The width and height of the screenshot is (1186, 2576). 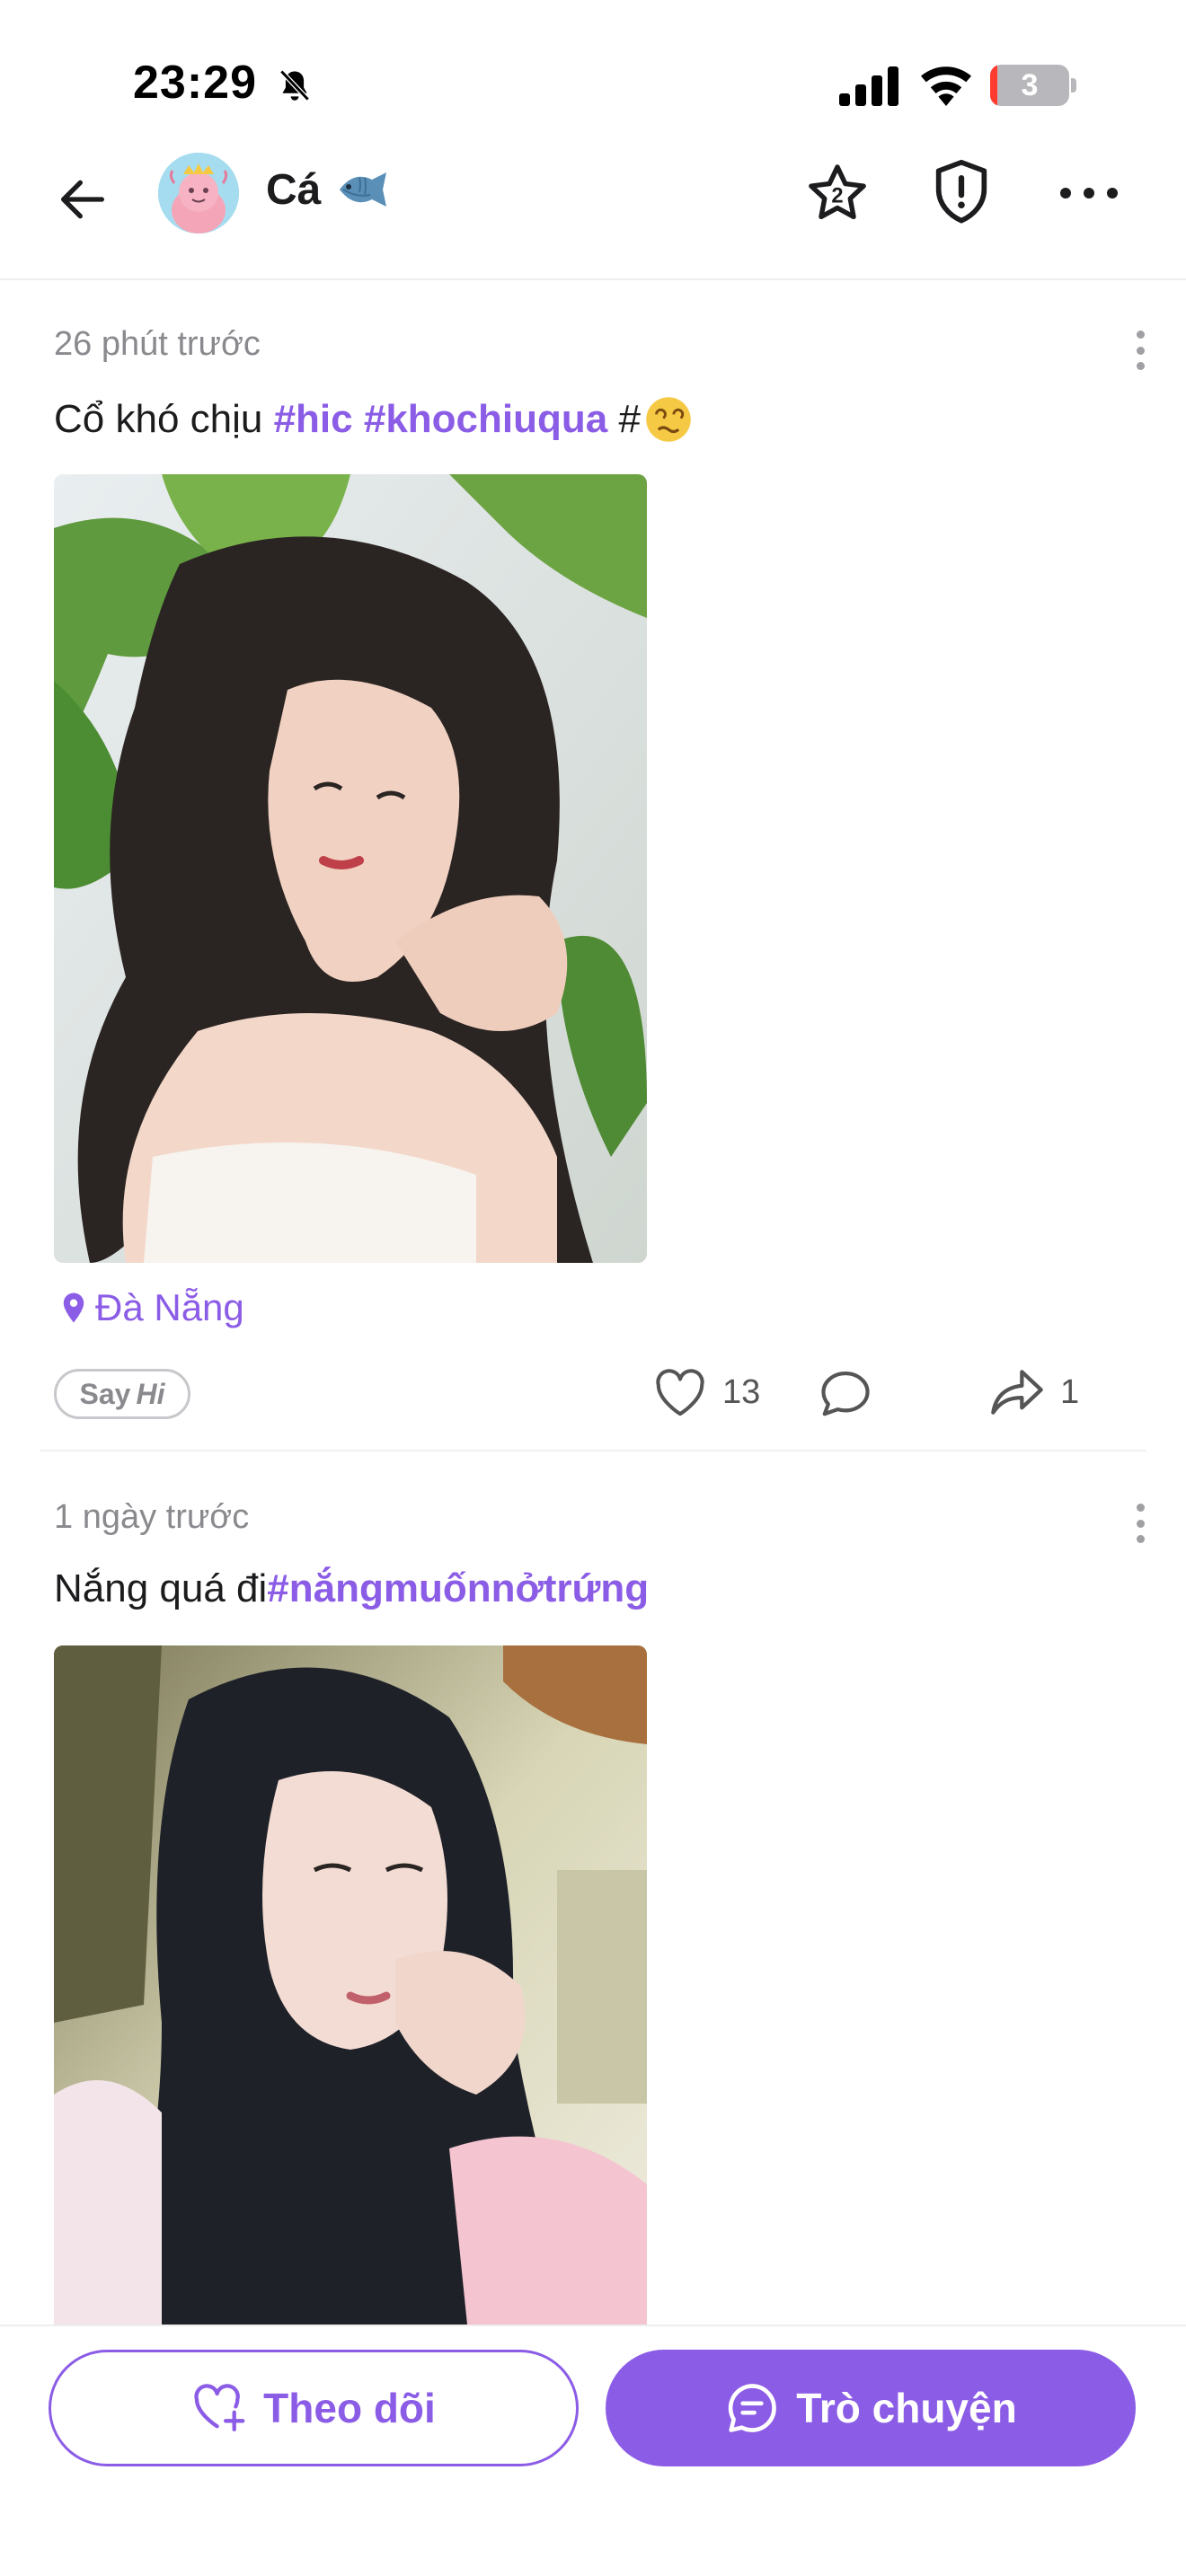 I want to click on star-2-icon: 2, so click(x=837, y=194).